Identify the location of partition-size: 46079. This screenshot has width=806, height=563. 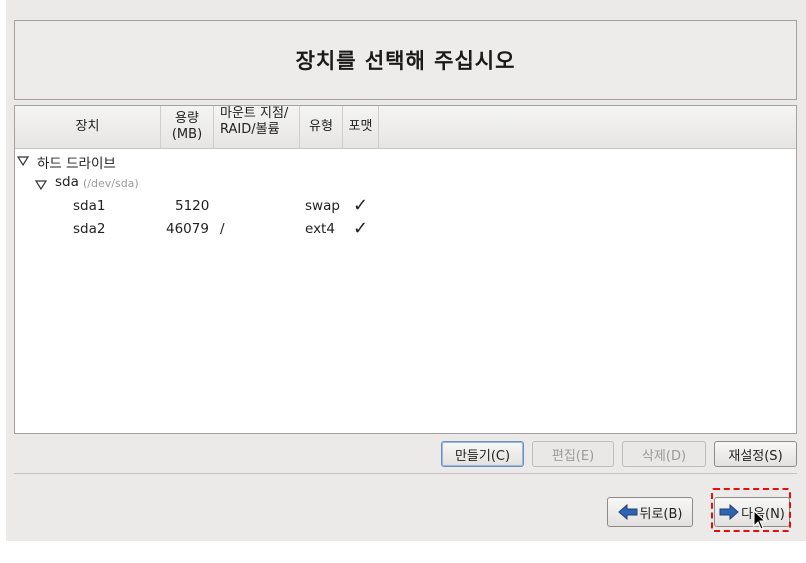
(187, 229).